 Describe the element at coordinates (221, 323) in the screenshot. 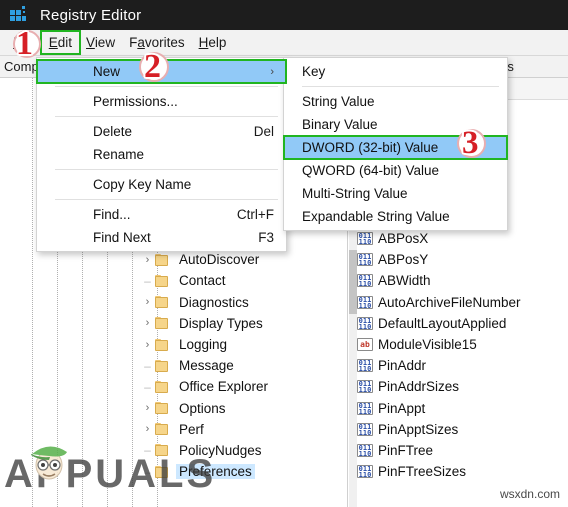

I see `tree-item-label: Display Types` at that location.